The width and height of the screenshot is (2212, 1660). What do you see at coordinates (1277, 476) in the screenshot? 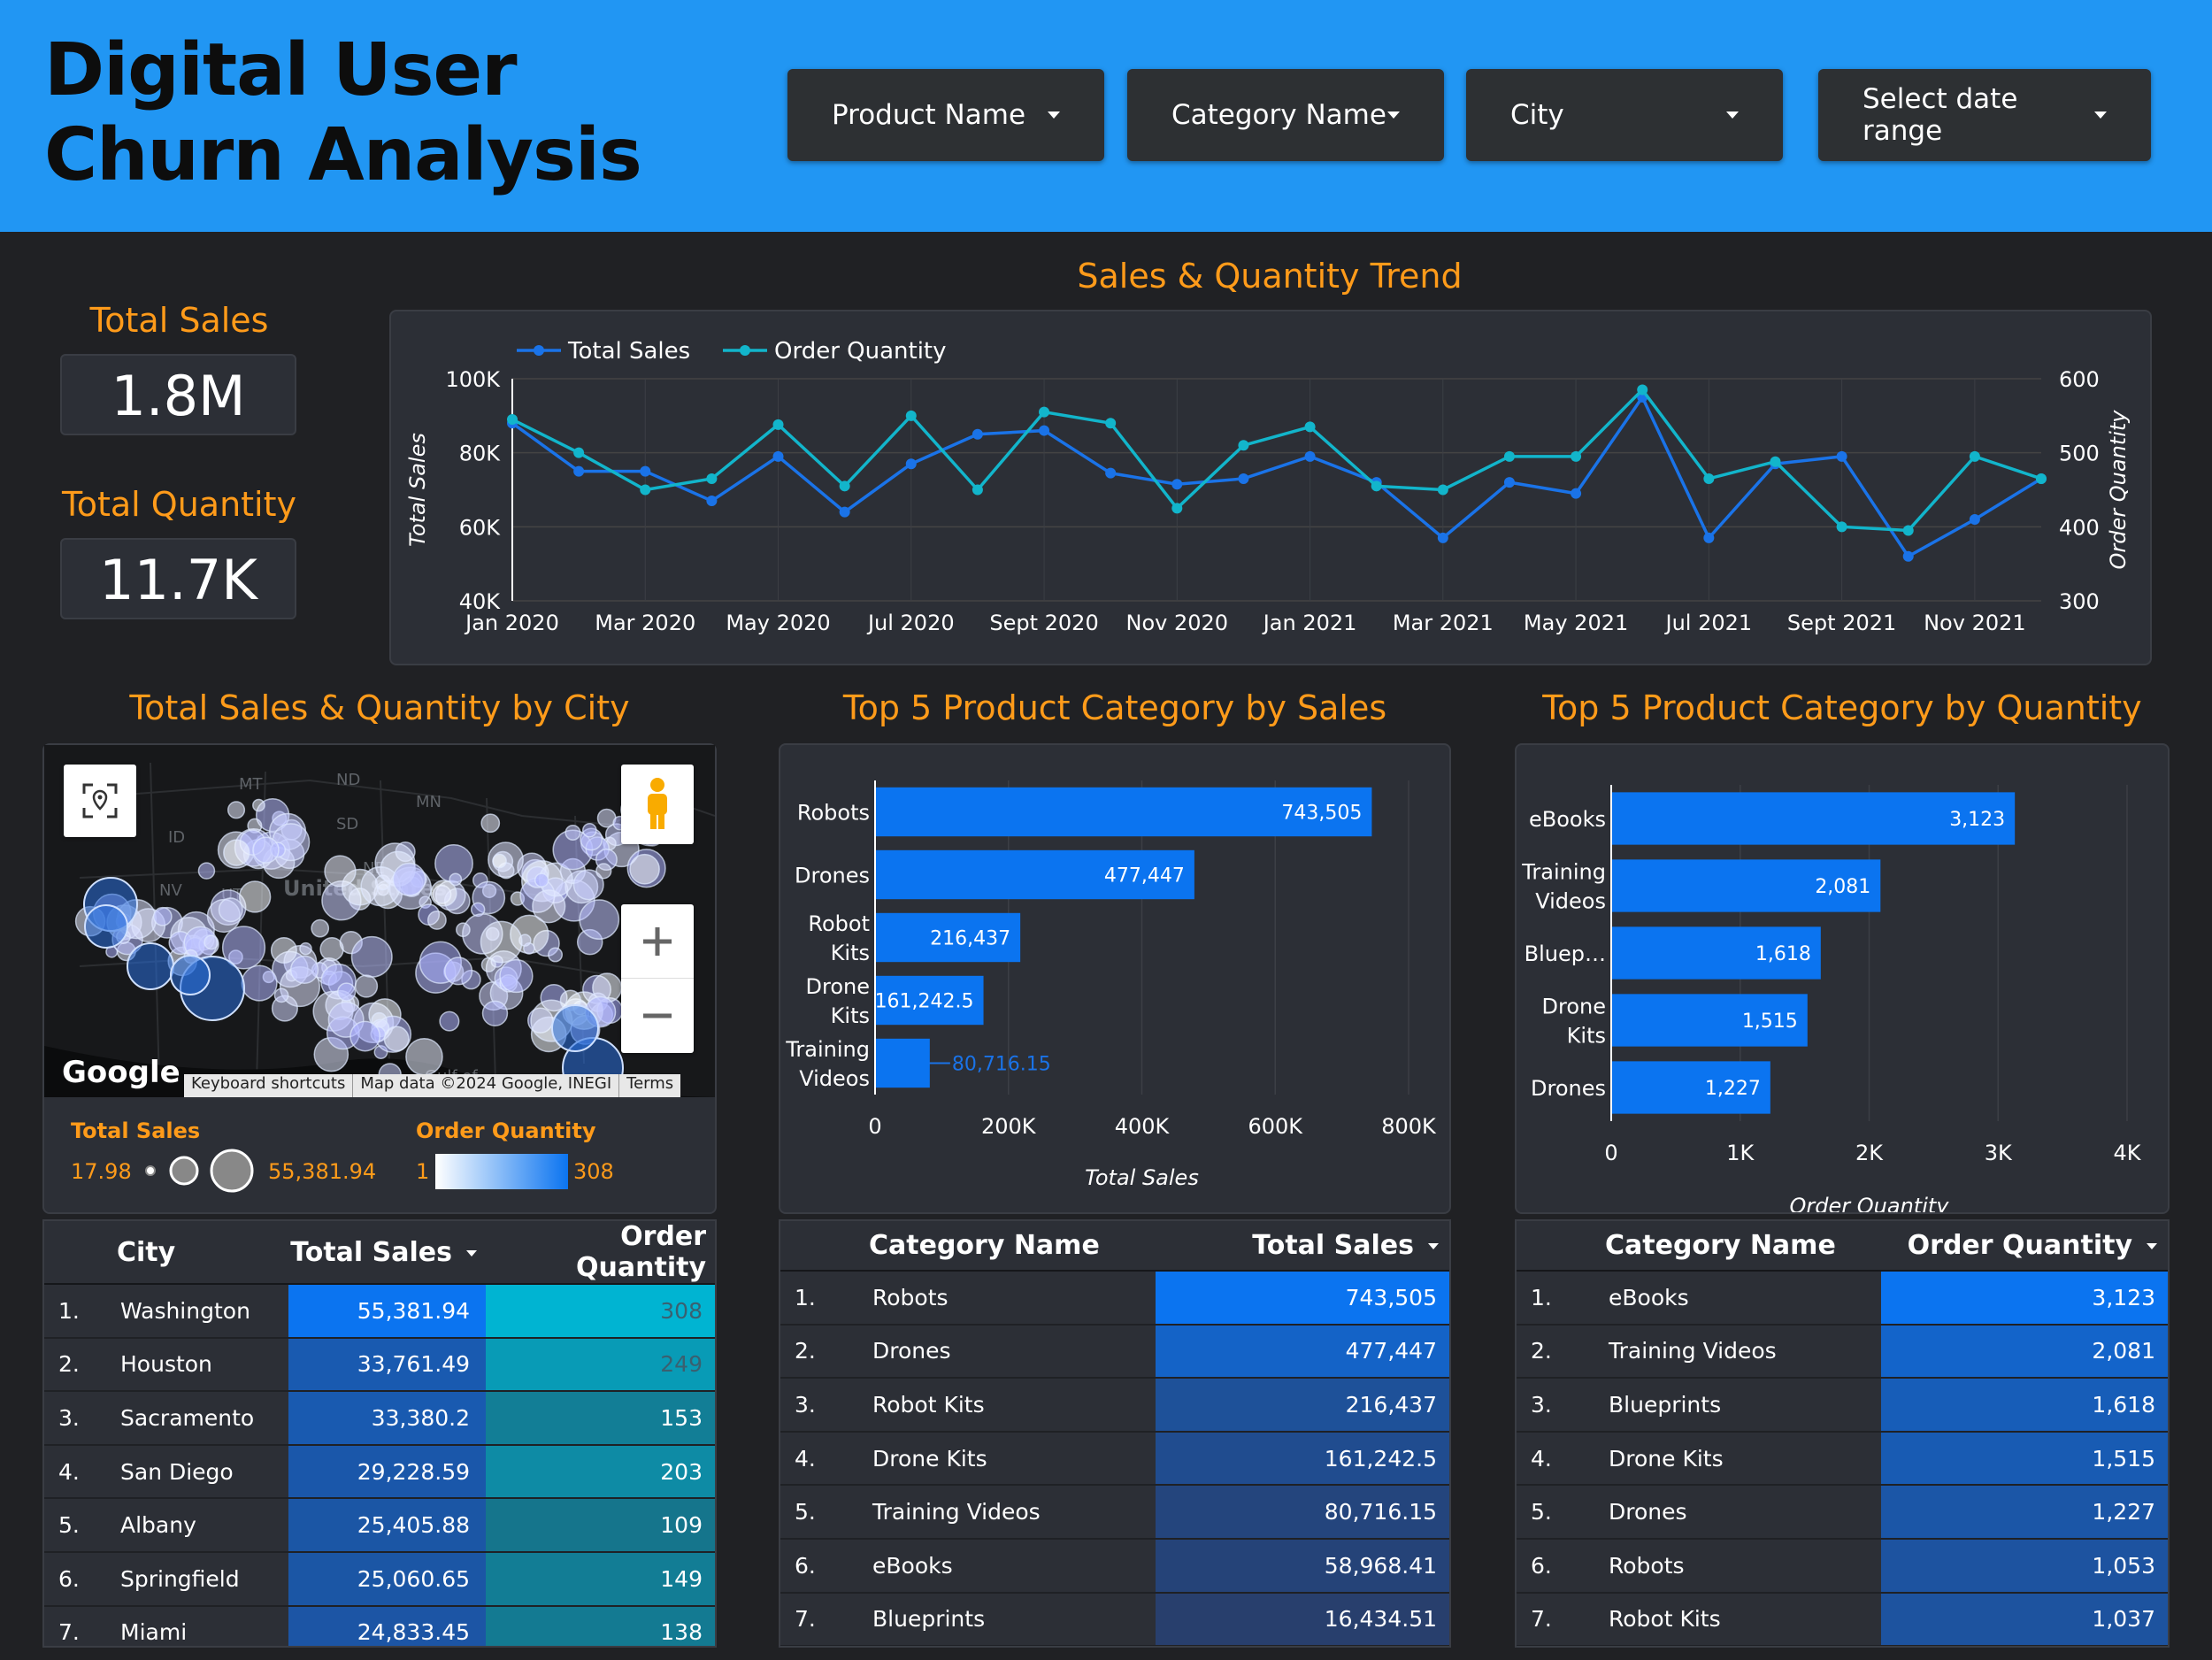
I see `series-line-total-sales` at bounding box center [1277, 476].